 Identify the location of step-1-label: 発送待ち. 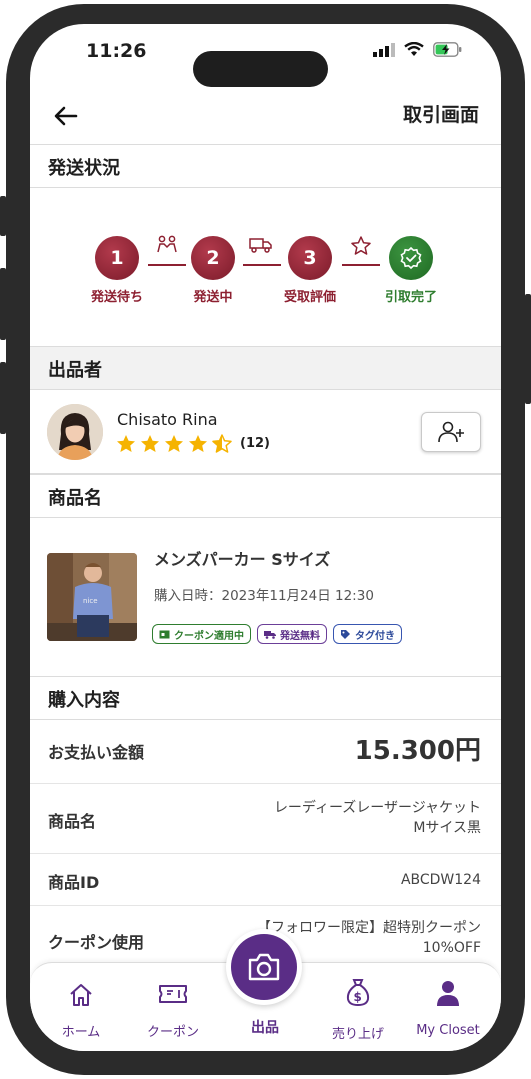
(116, 297).